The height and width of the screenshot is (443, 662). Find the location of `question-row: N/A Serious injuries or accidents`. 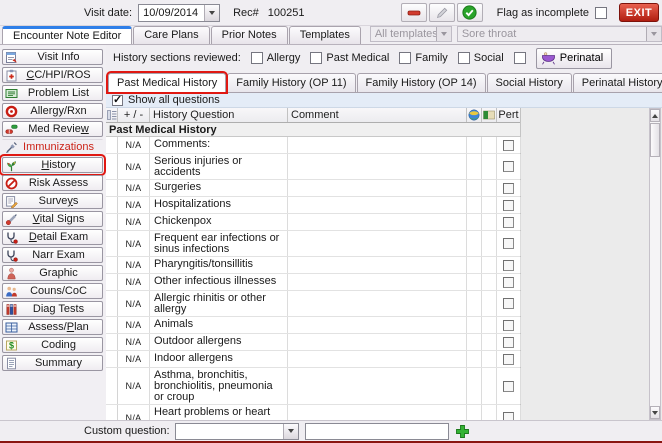

question-row: N/A Serious injuries or accidents is located at coordinates (313, 167).